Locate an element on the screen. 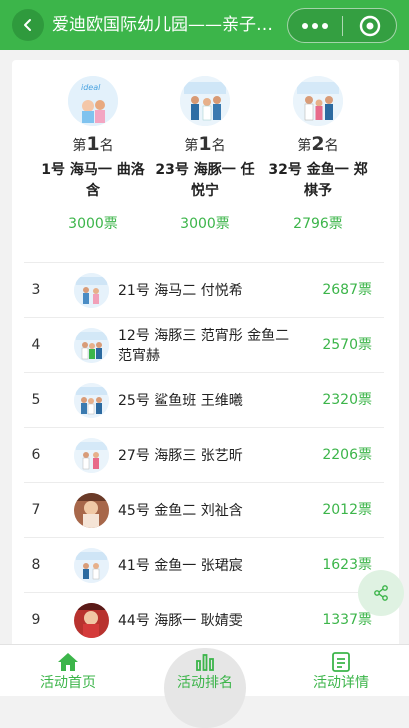  vote-count: 2687票 is located at coordinates (347, 290).